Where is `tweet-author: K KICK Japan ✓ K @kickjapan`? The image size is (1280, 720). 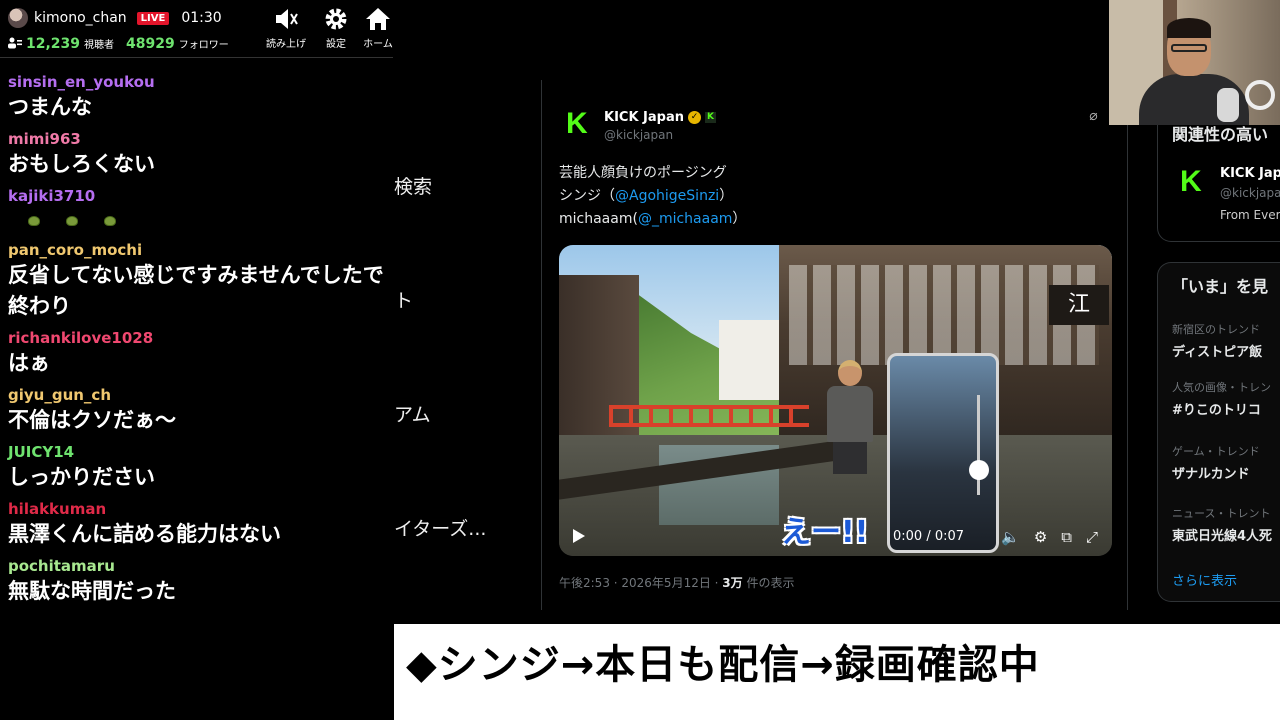
tweet-author: K KICK Japan ✓ K @kickjapan is located at coordinates (641, 125).